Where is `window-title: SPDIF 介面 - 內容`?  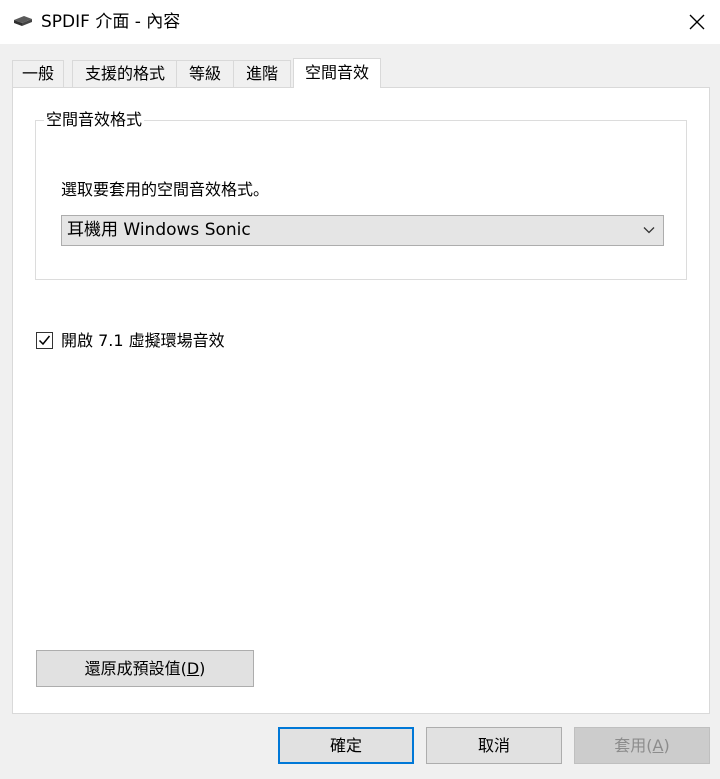 window-title: SPDIF 介面 - 內容 is located at coordinates (111, 22).